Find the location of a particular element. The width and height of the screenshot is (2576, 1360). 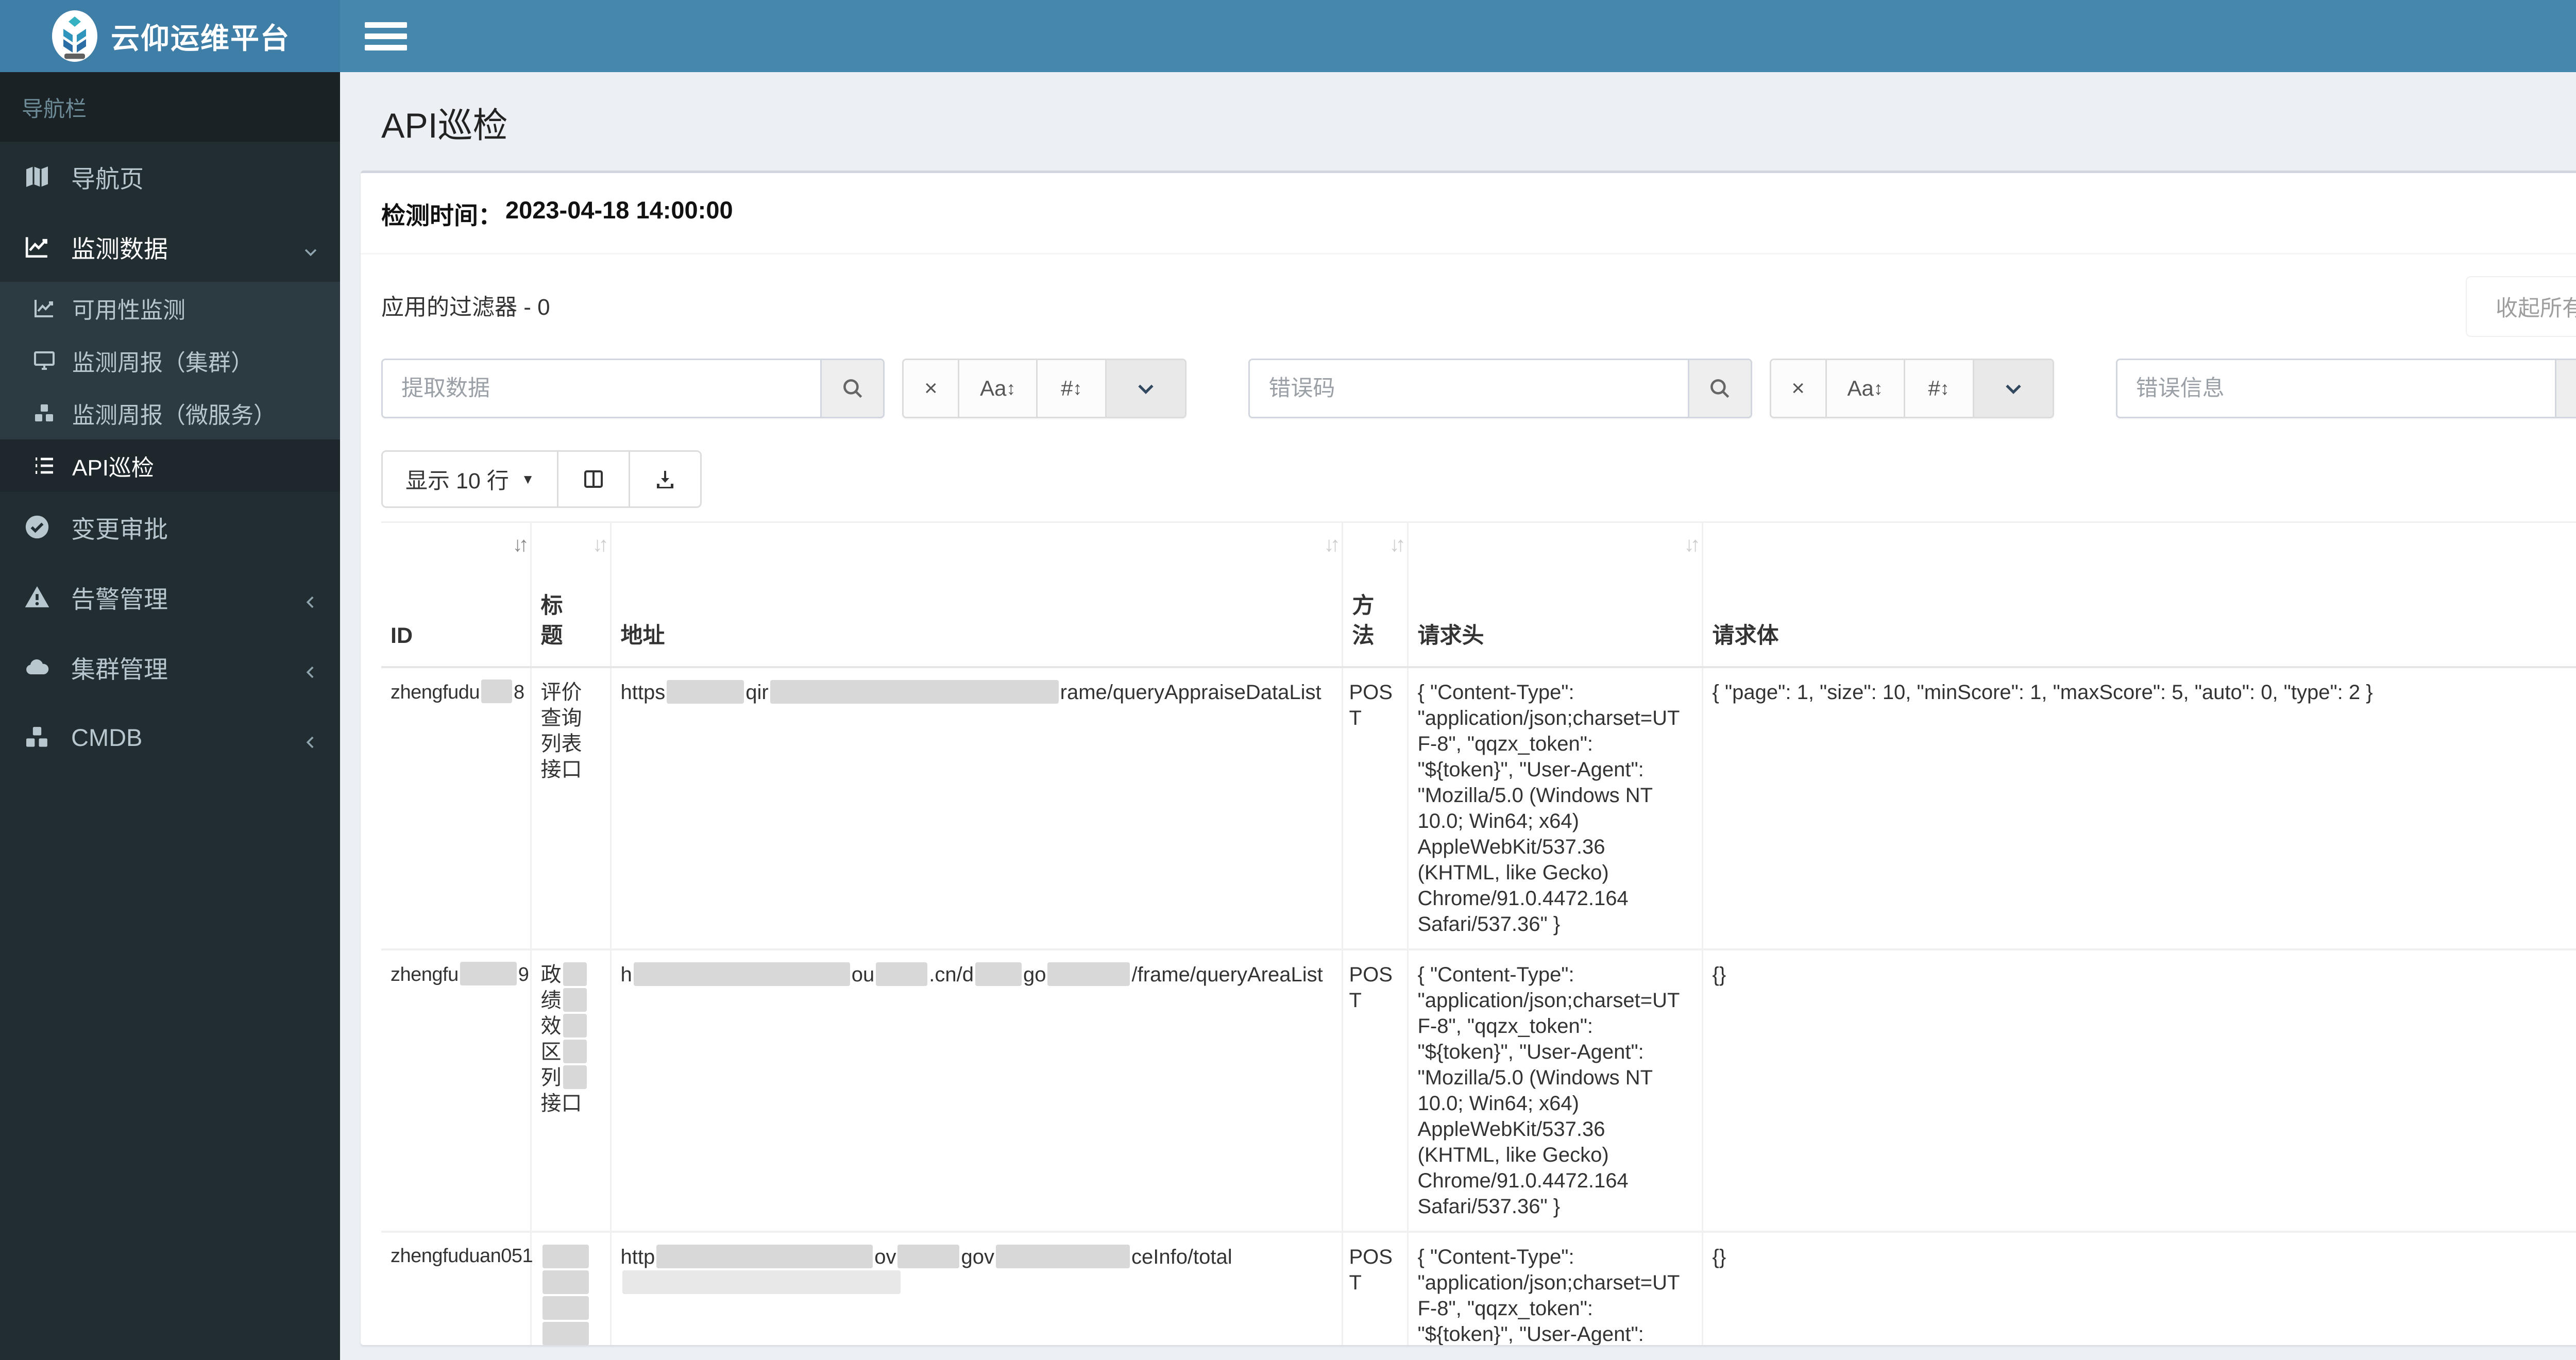

sidebar-item-weekly-report-cluster: 监测周报（集群） is located at coordinates (170, 360).